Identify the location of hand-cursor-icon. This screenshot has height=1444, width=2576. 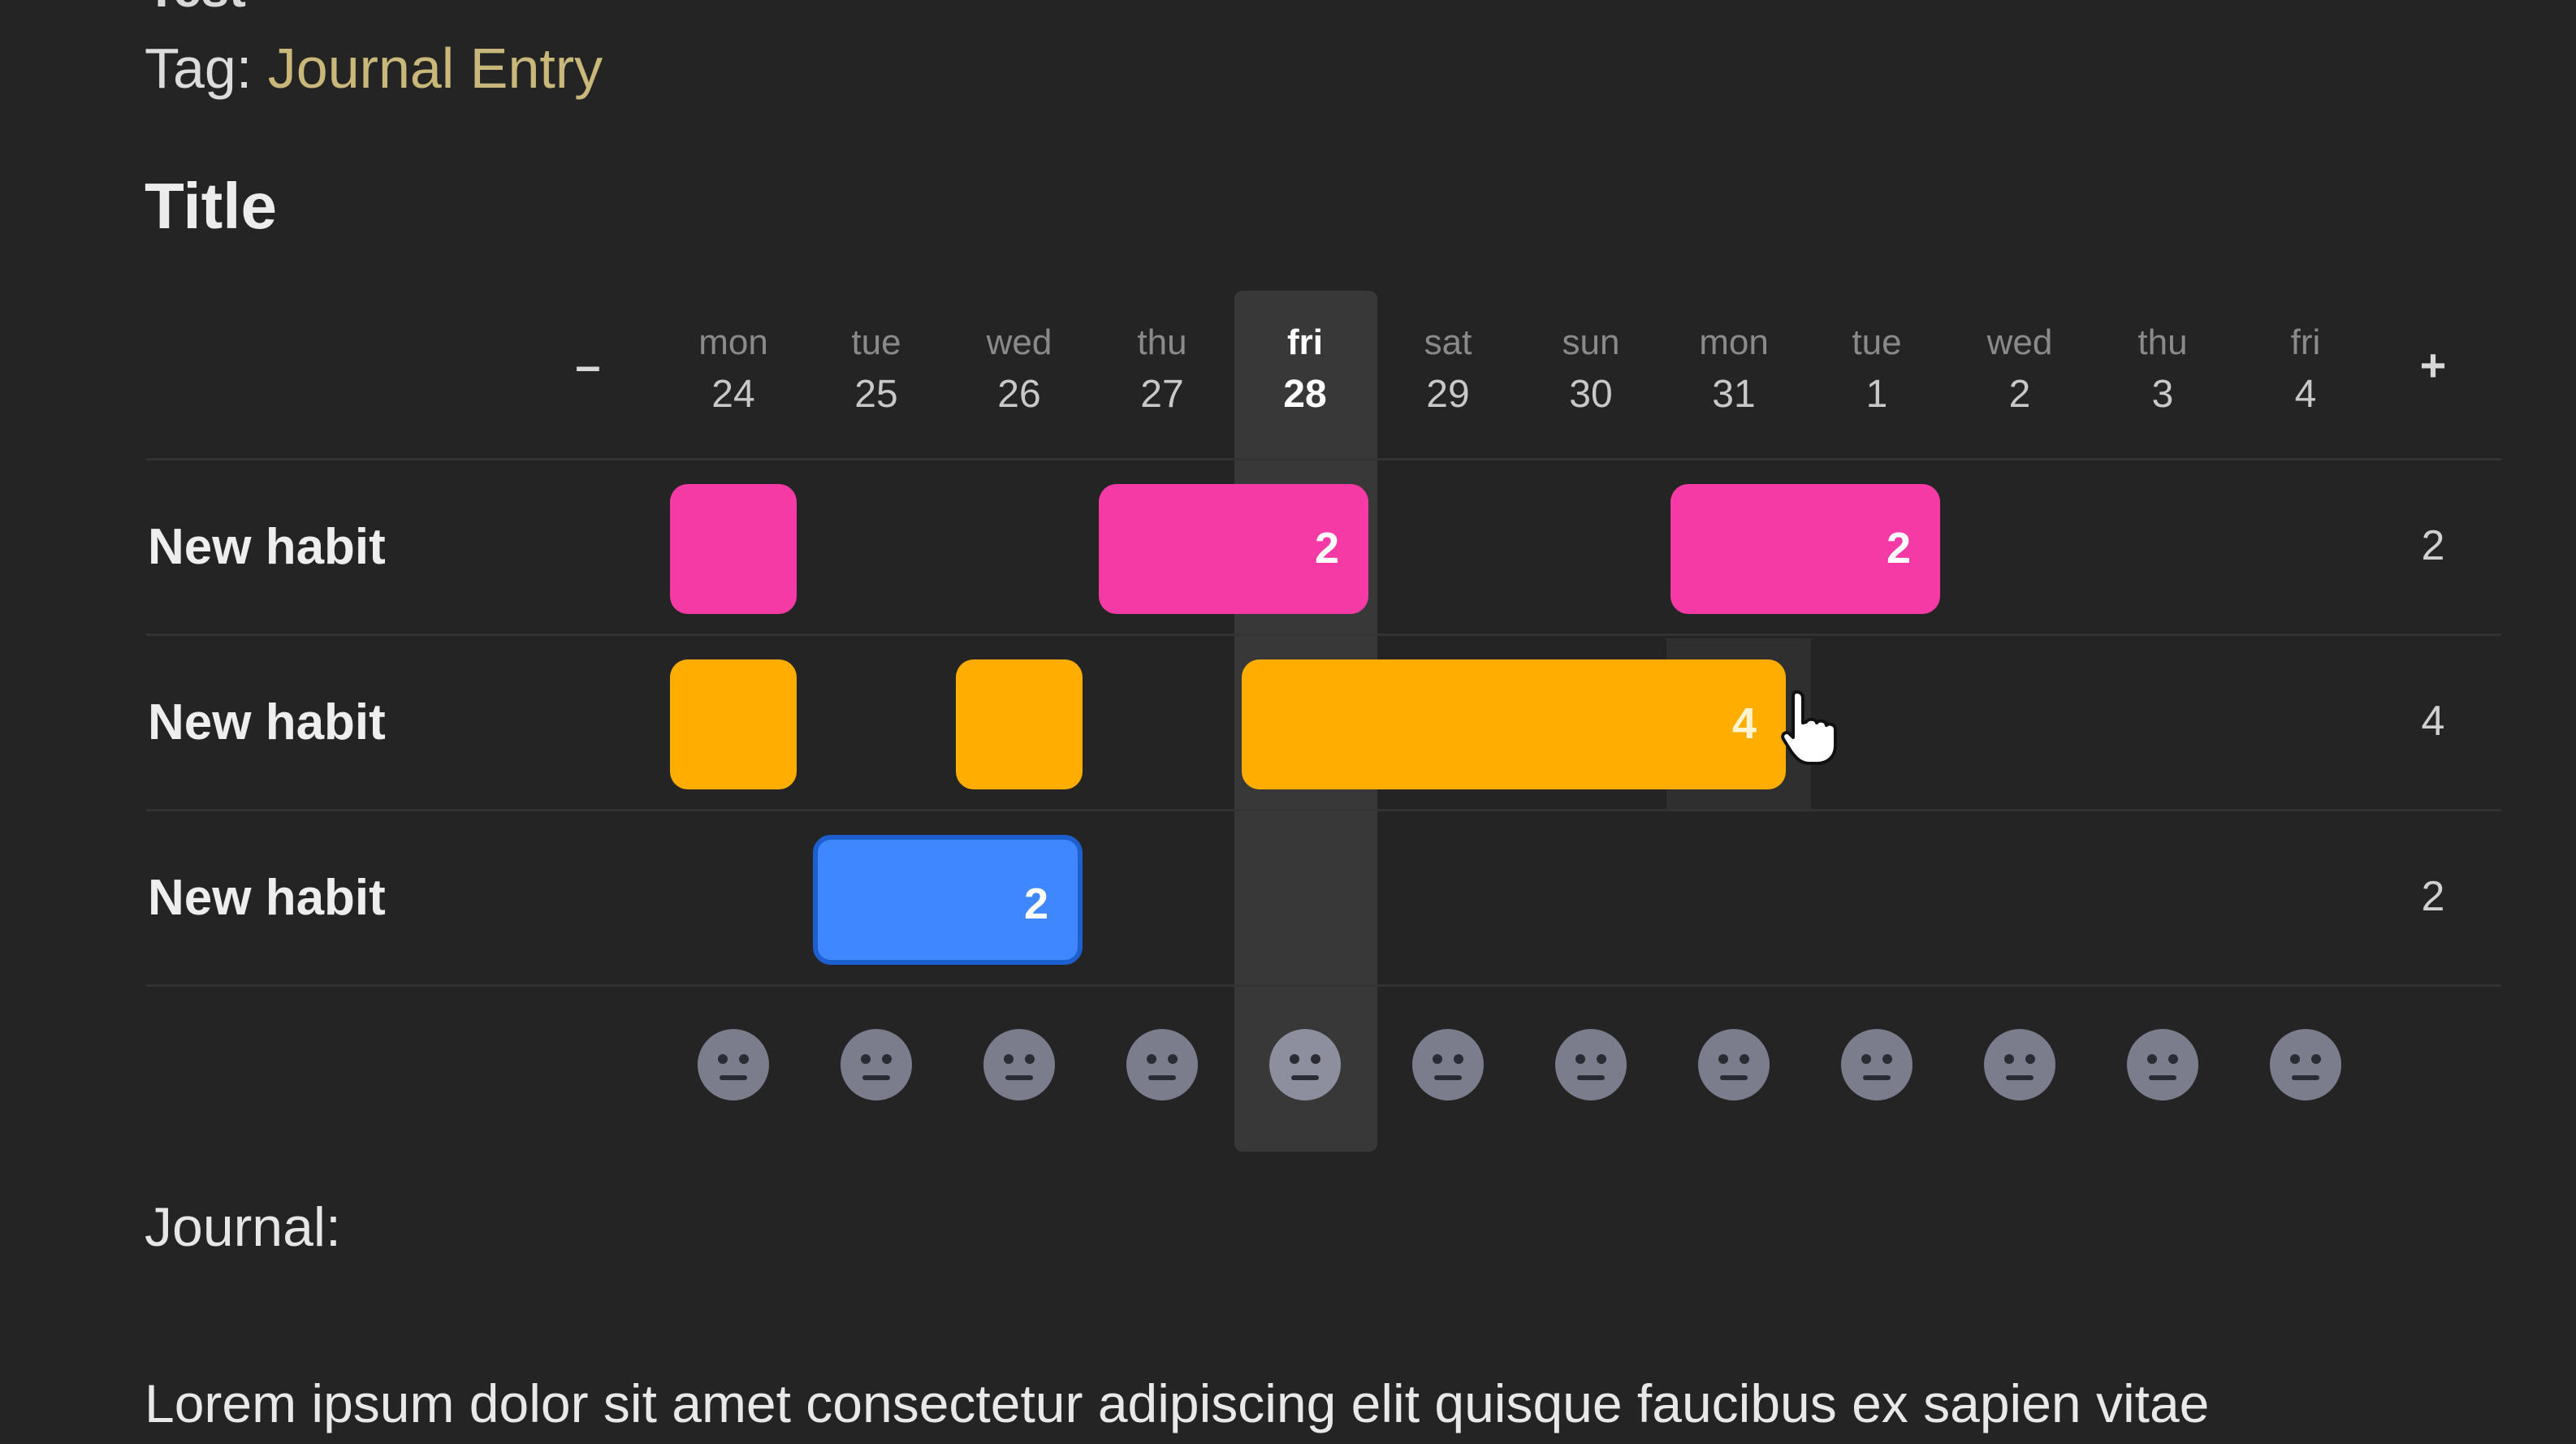
(1809, 727).